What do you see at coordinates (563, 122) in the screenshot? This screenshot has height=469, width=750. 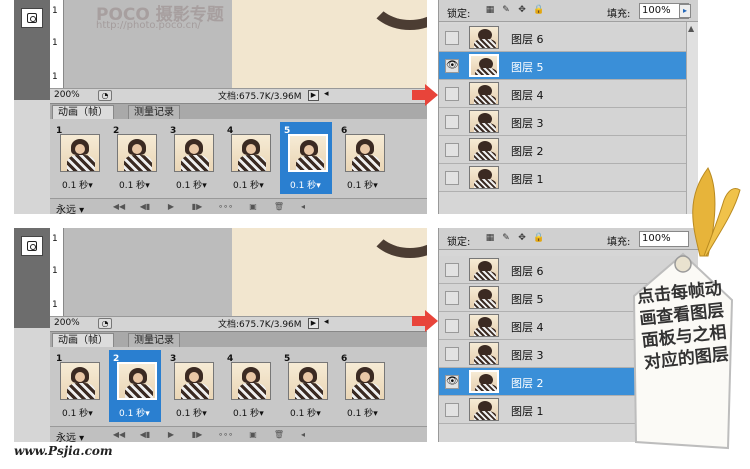 I see `layer-row: 图层 3` at bounding box center [563, 122].